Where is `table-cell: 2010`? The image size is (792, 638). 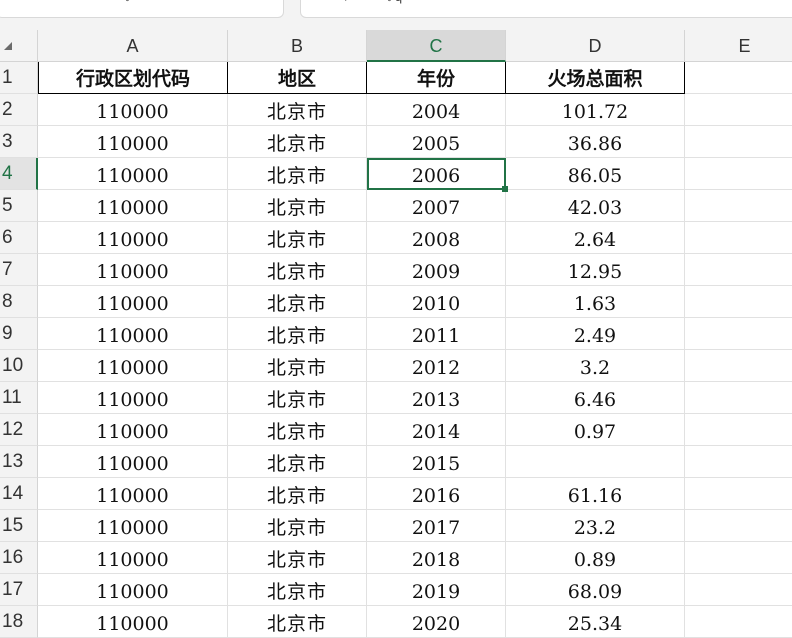
table-cell: 2010 is located at coordinates (436, 302).